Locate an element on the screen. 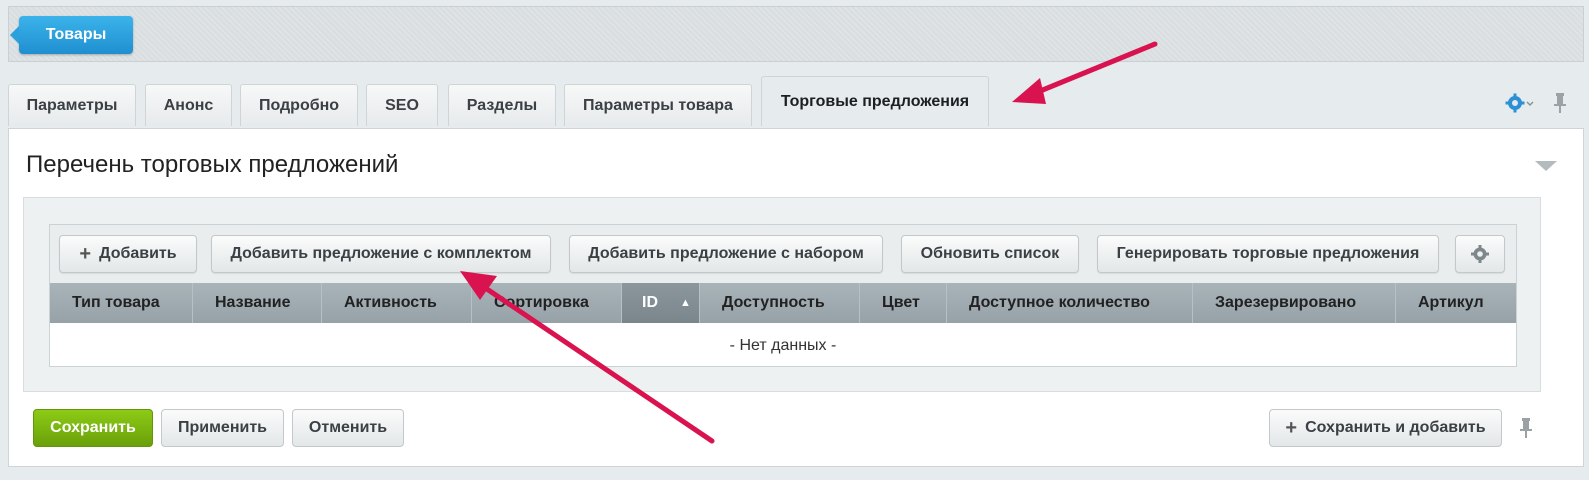  column-label: Артикул is located at coordinates (1451, 302).